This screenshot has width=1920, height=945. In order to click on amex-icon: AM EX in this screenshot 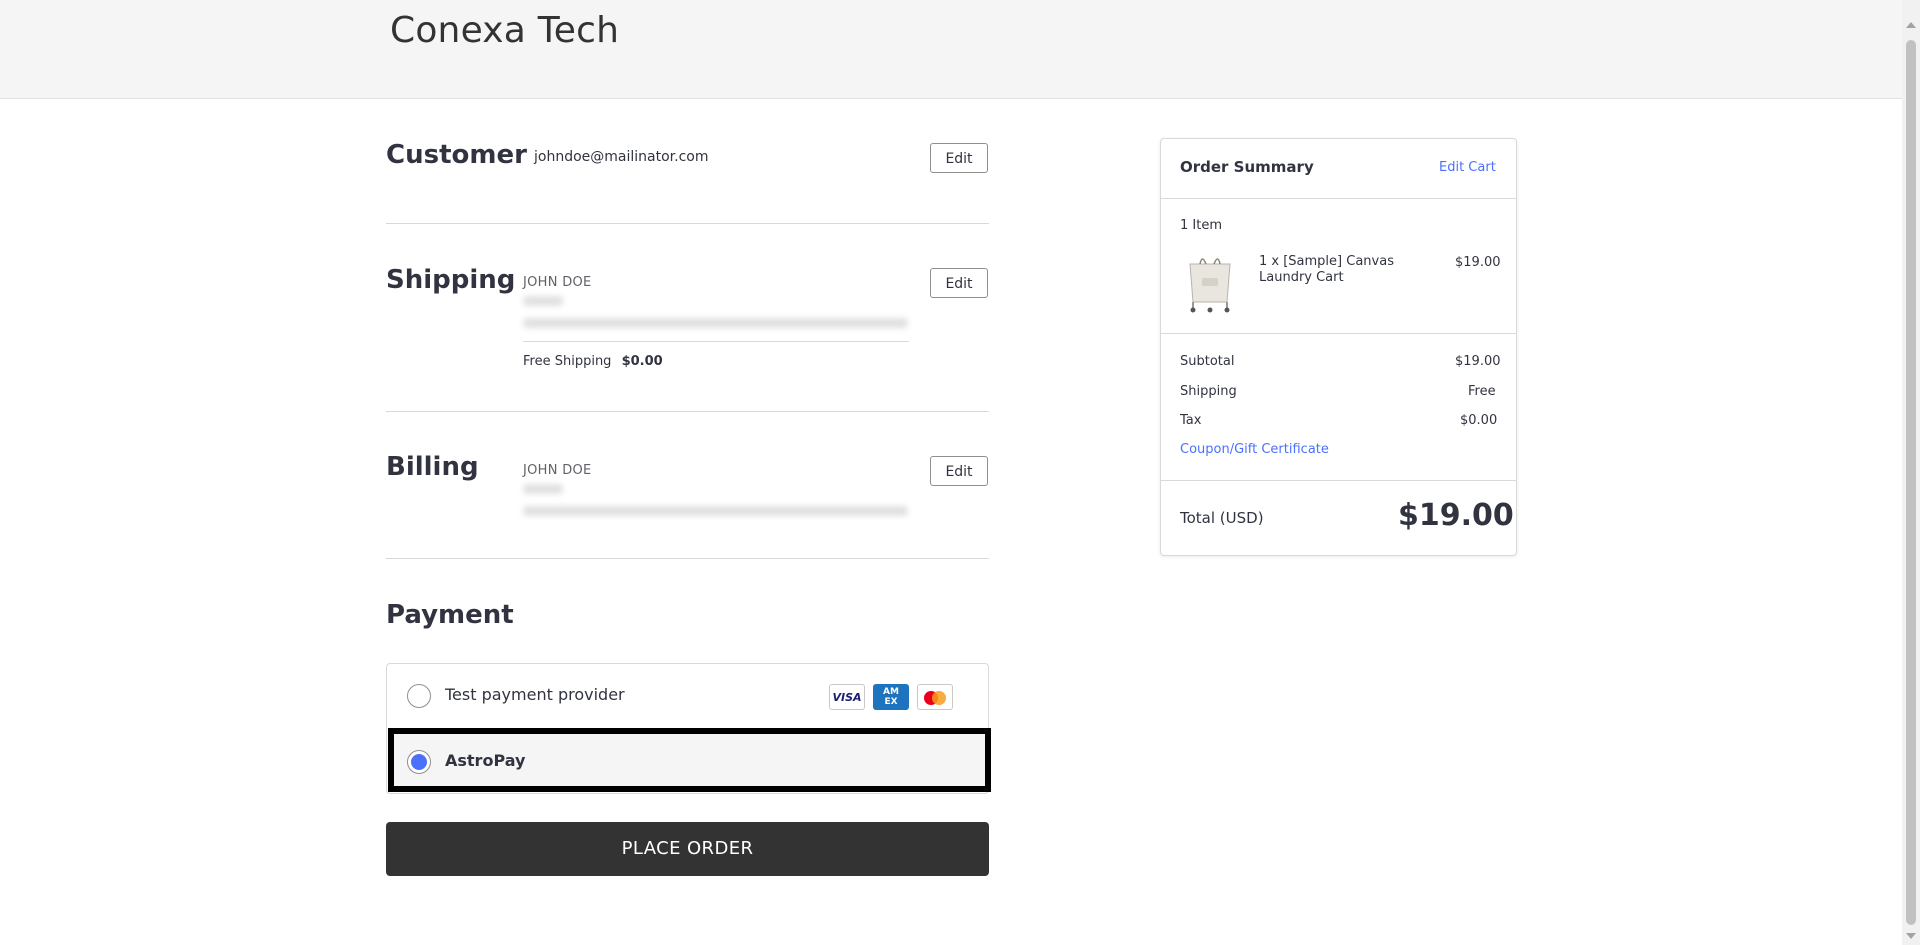, I will do `click(891, 697)`.